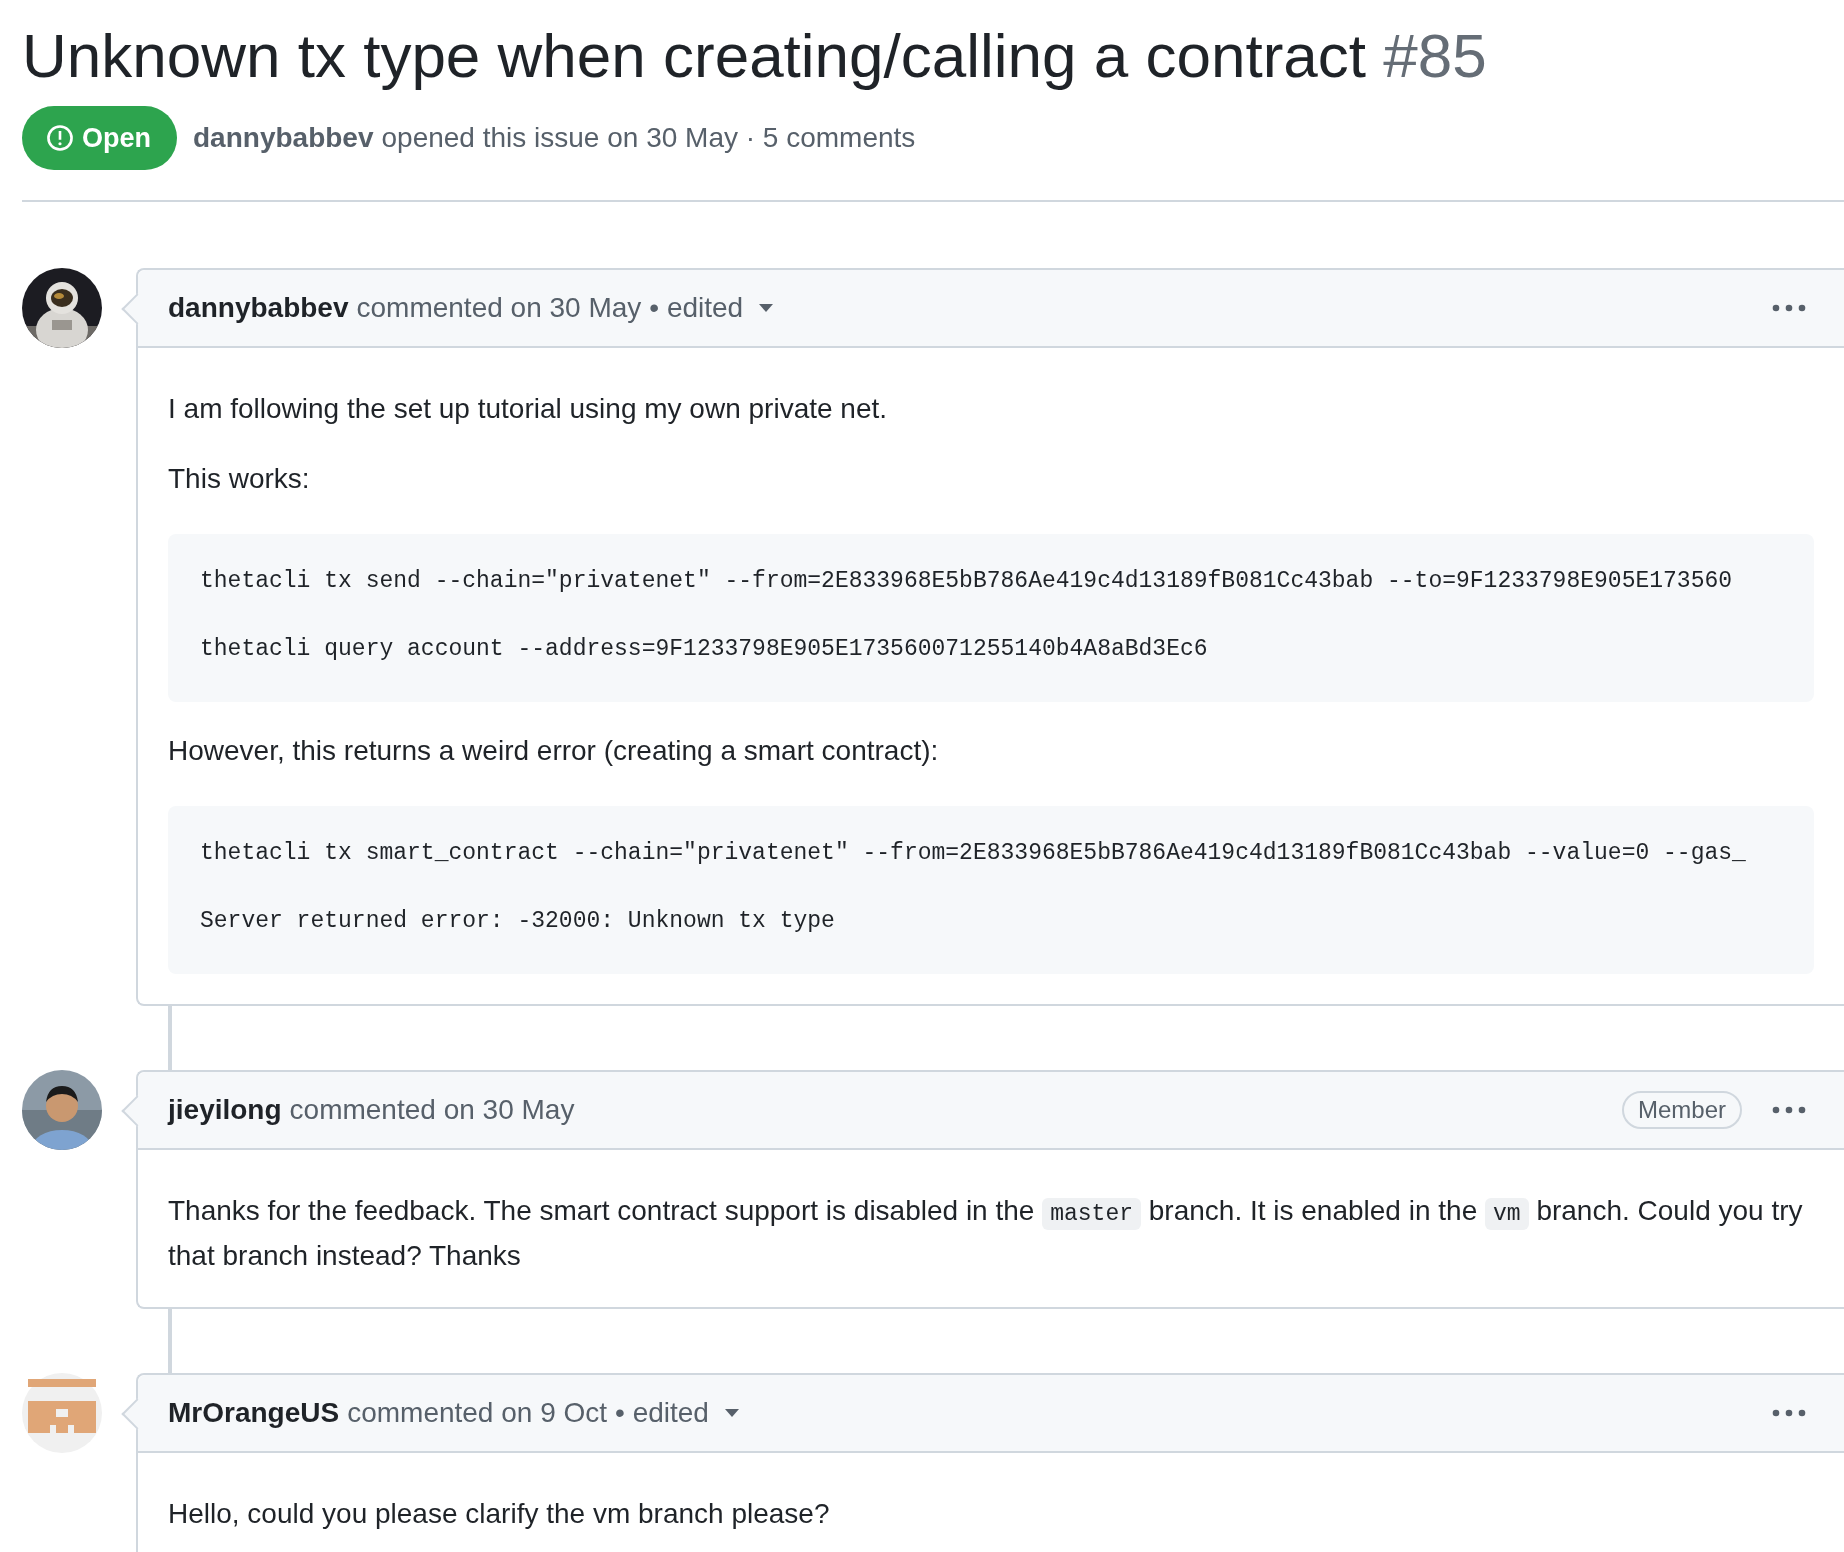 The width and height of the screenshot is (1844, 1552). Describe the element at coordinates (477, 1413) in the screenshot. I see `comment-date: commented on 9 Oct` at that location.